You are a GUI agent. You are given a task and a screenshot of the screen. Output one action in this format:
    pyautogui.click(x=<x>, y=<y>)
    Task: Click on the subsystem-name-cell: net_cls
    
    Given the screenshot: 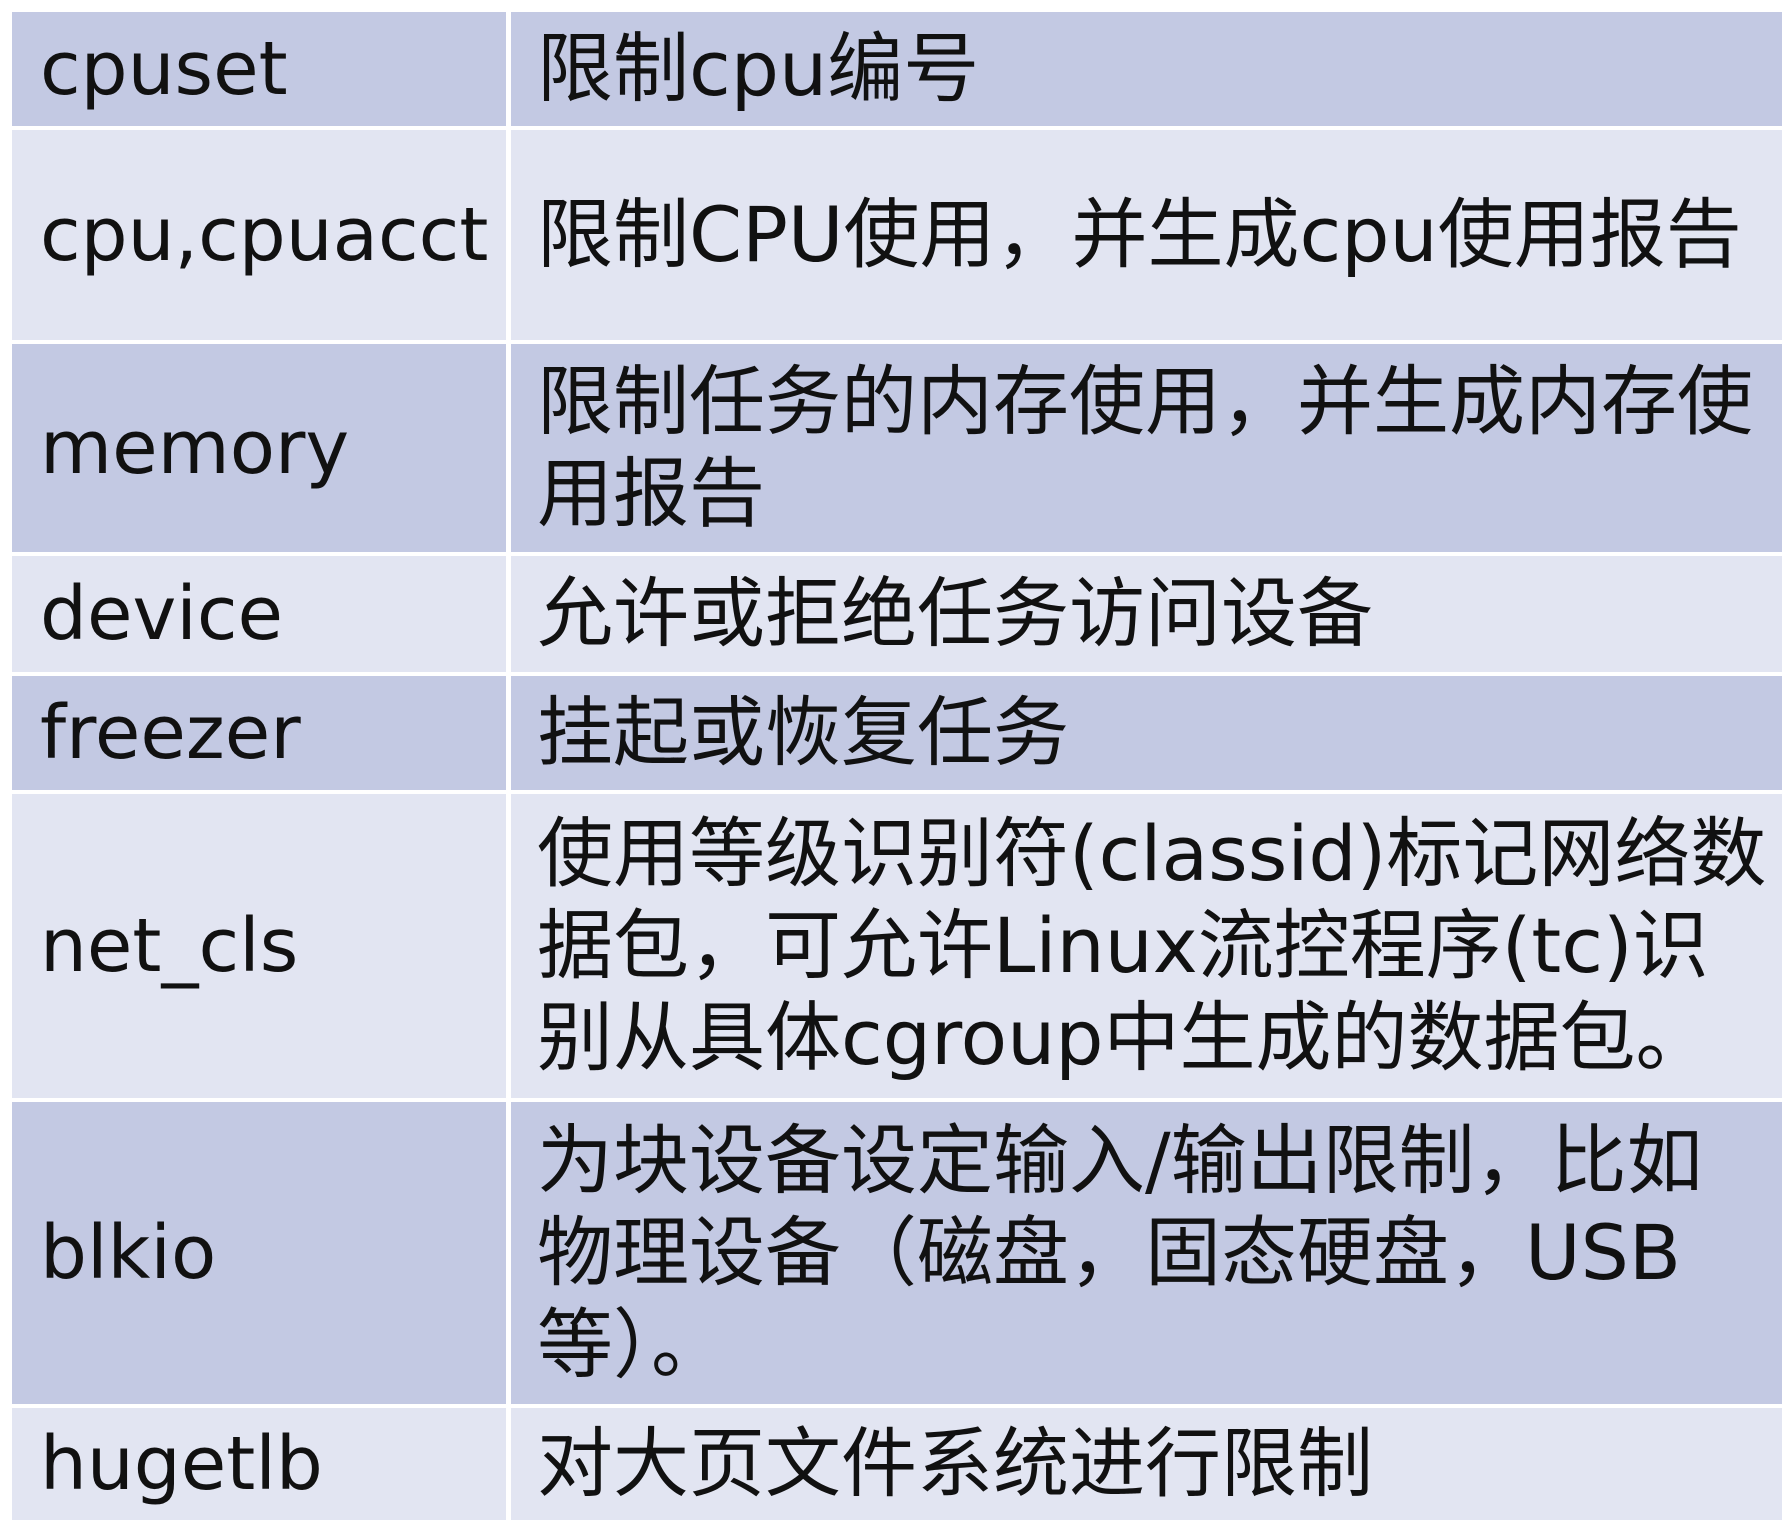 What is the action you would take?
    pyautogui.click(x=261, y=946)
    